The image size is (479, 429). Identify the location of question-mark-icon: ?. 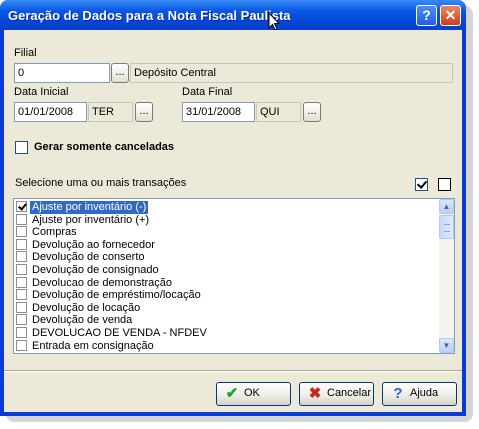
(398, 393).